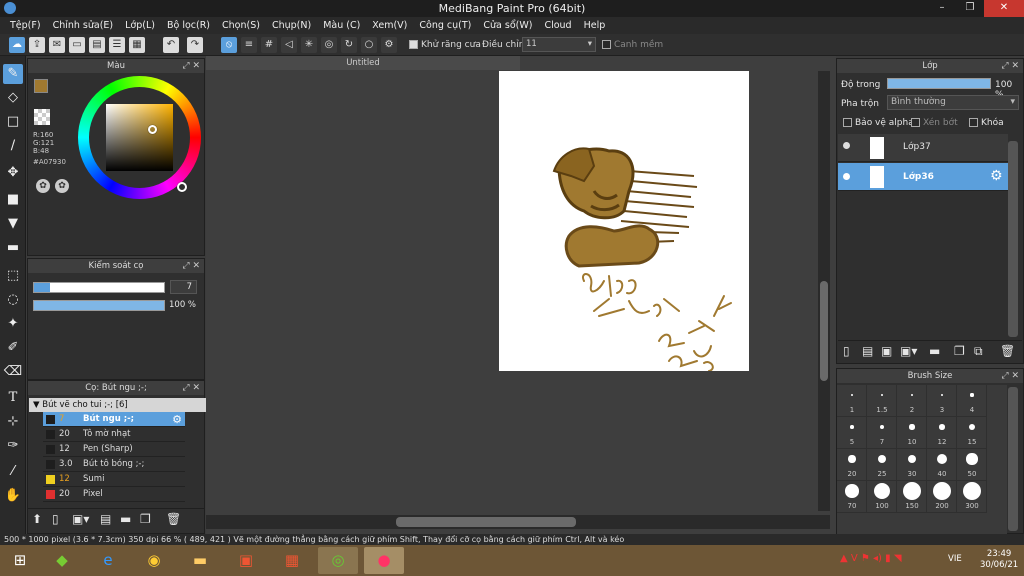 The height and width of the screenshot is (576, 1024). What do you see at coordinates (852, 465) in the screenshot?
I see `brush-size-cell: 20` at bounding box center [852, 465].